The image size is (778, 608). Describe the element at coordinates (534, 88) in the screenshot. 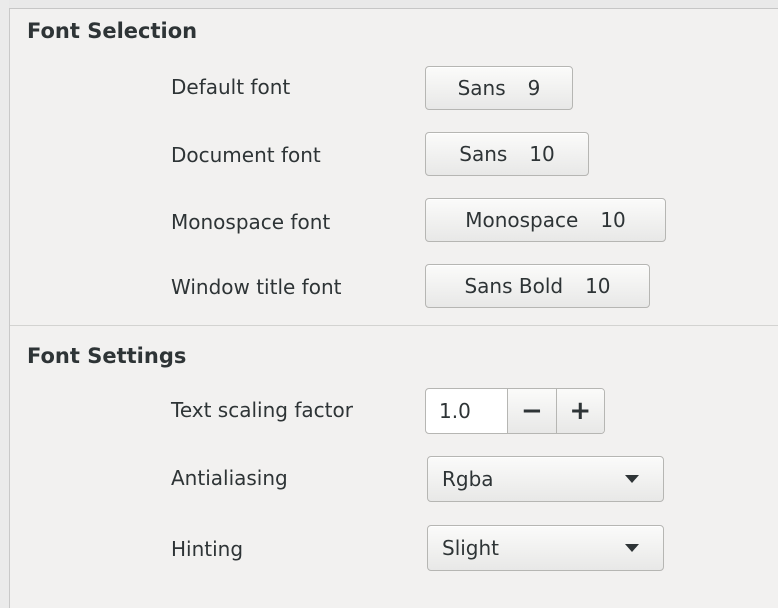

I see `default-font-size: 9` at that location.